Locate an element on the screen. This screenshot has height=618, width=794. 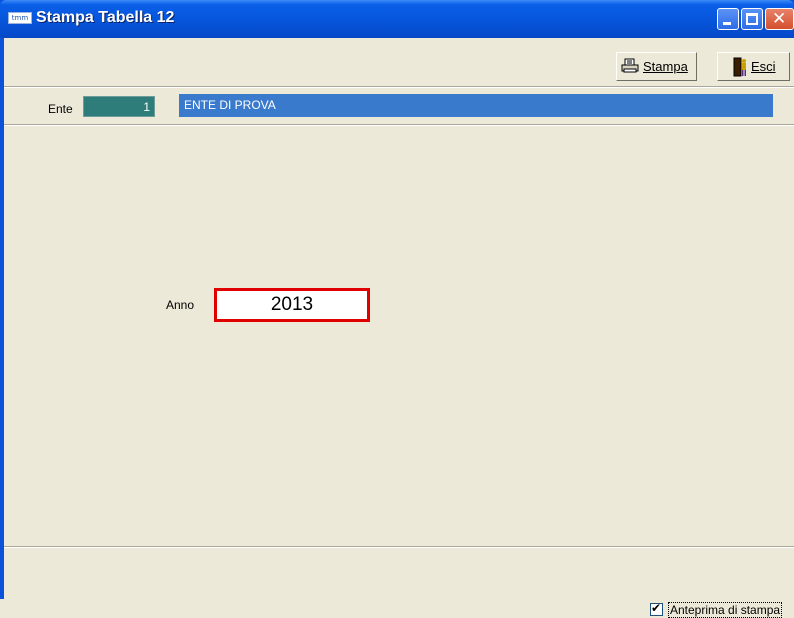
preview-checkbox-label: Anteprima di stampa is located at coordinates (725, 610).